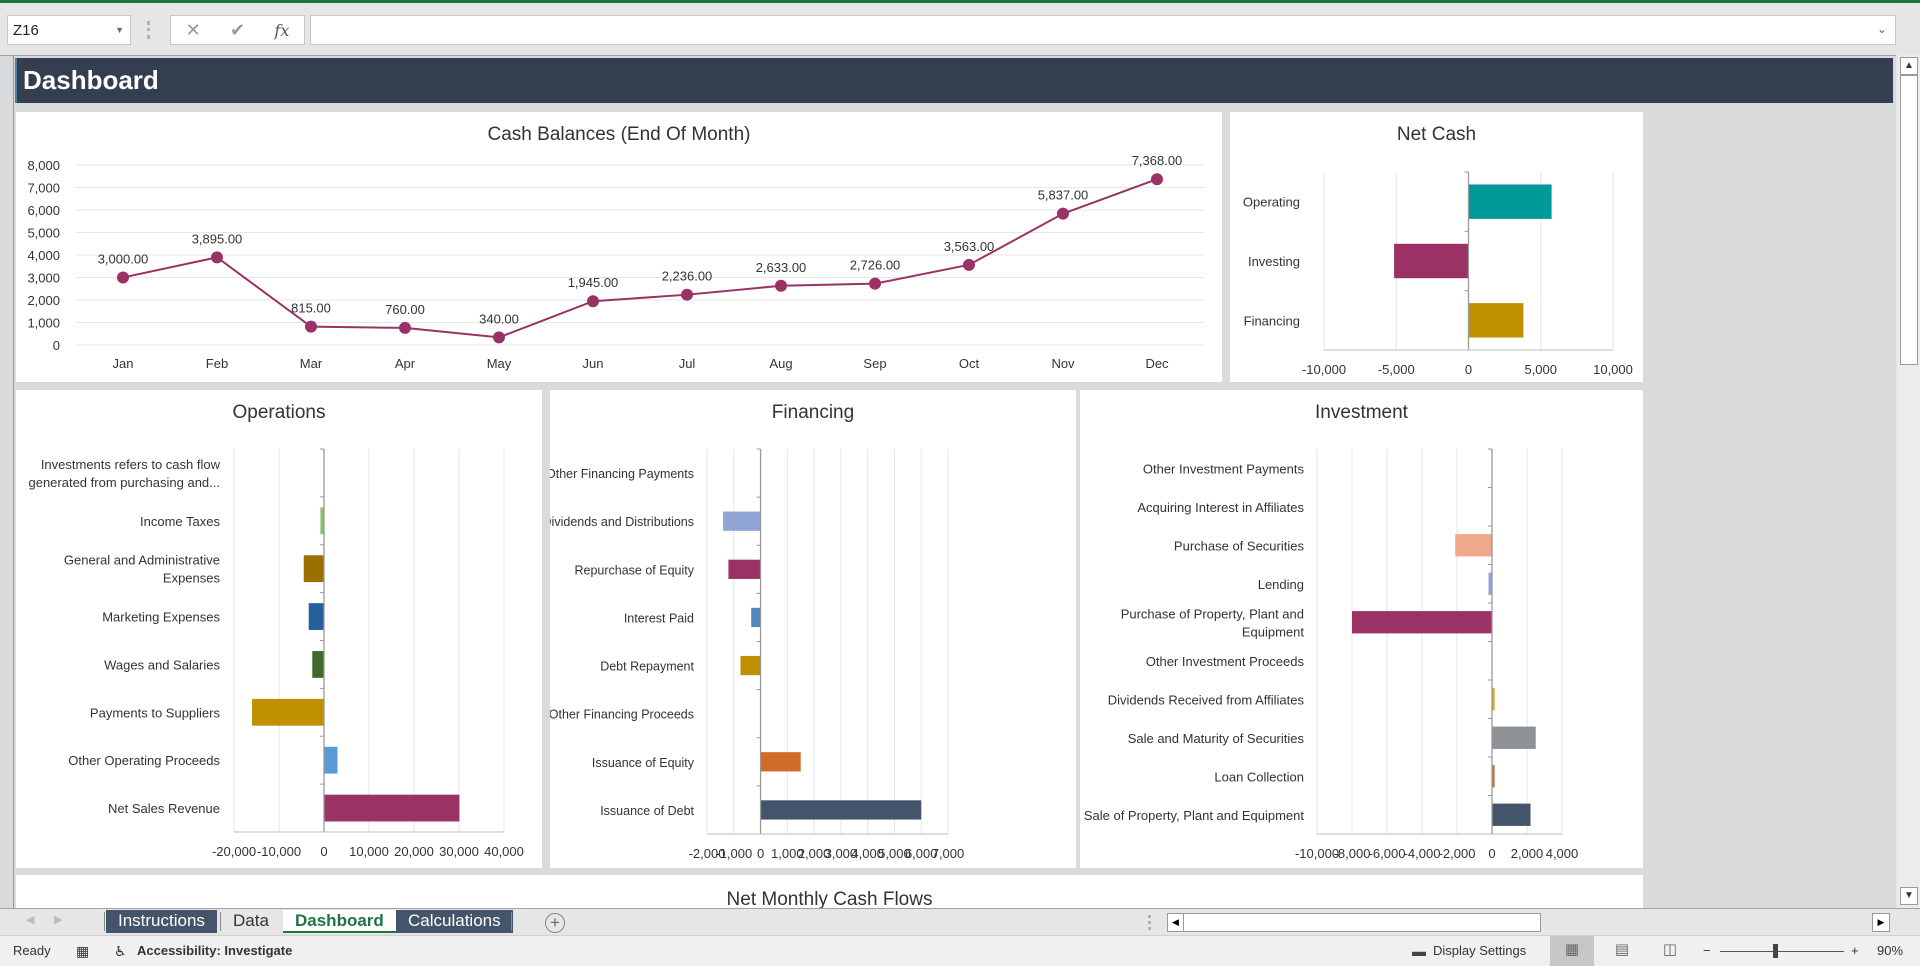 Image resolution: width=1920 pixels, height=966 pixels. Describe the element at coordinates (1855, 950) in the screenshot. I see `zoom-in-button: +` at that location.